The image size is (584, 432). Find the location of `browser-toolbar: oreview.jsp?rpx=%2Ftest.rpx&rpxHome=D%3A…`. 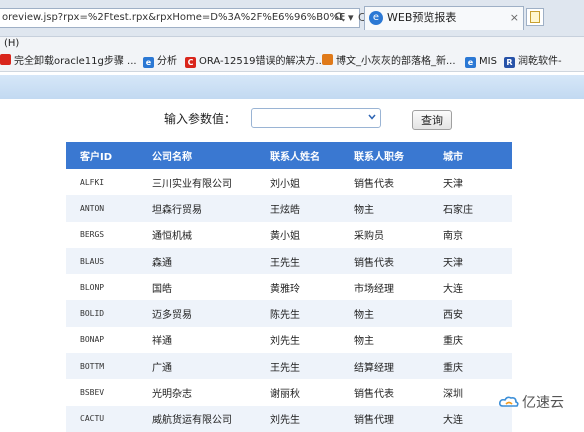

browser-toolbar: oreview.jsp?rpx=%2Ftest.rpx&rpxHome=D%3A… is located at coordinates (292, 18).